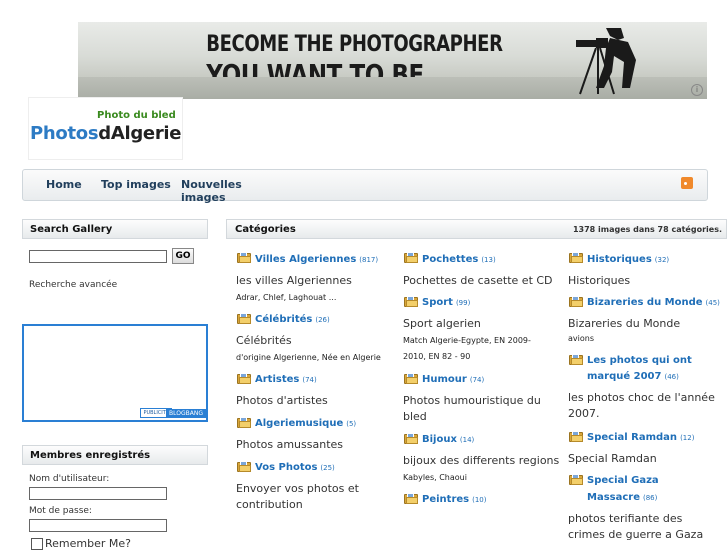  What do you see at coordinates (623, 480) in the screenshot?
I see `category-special-gaza: Special Gaza` at bounding box center [623, 480].